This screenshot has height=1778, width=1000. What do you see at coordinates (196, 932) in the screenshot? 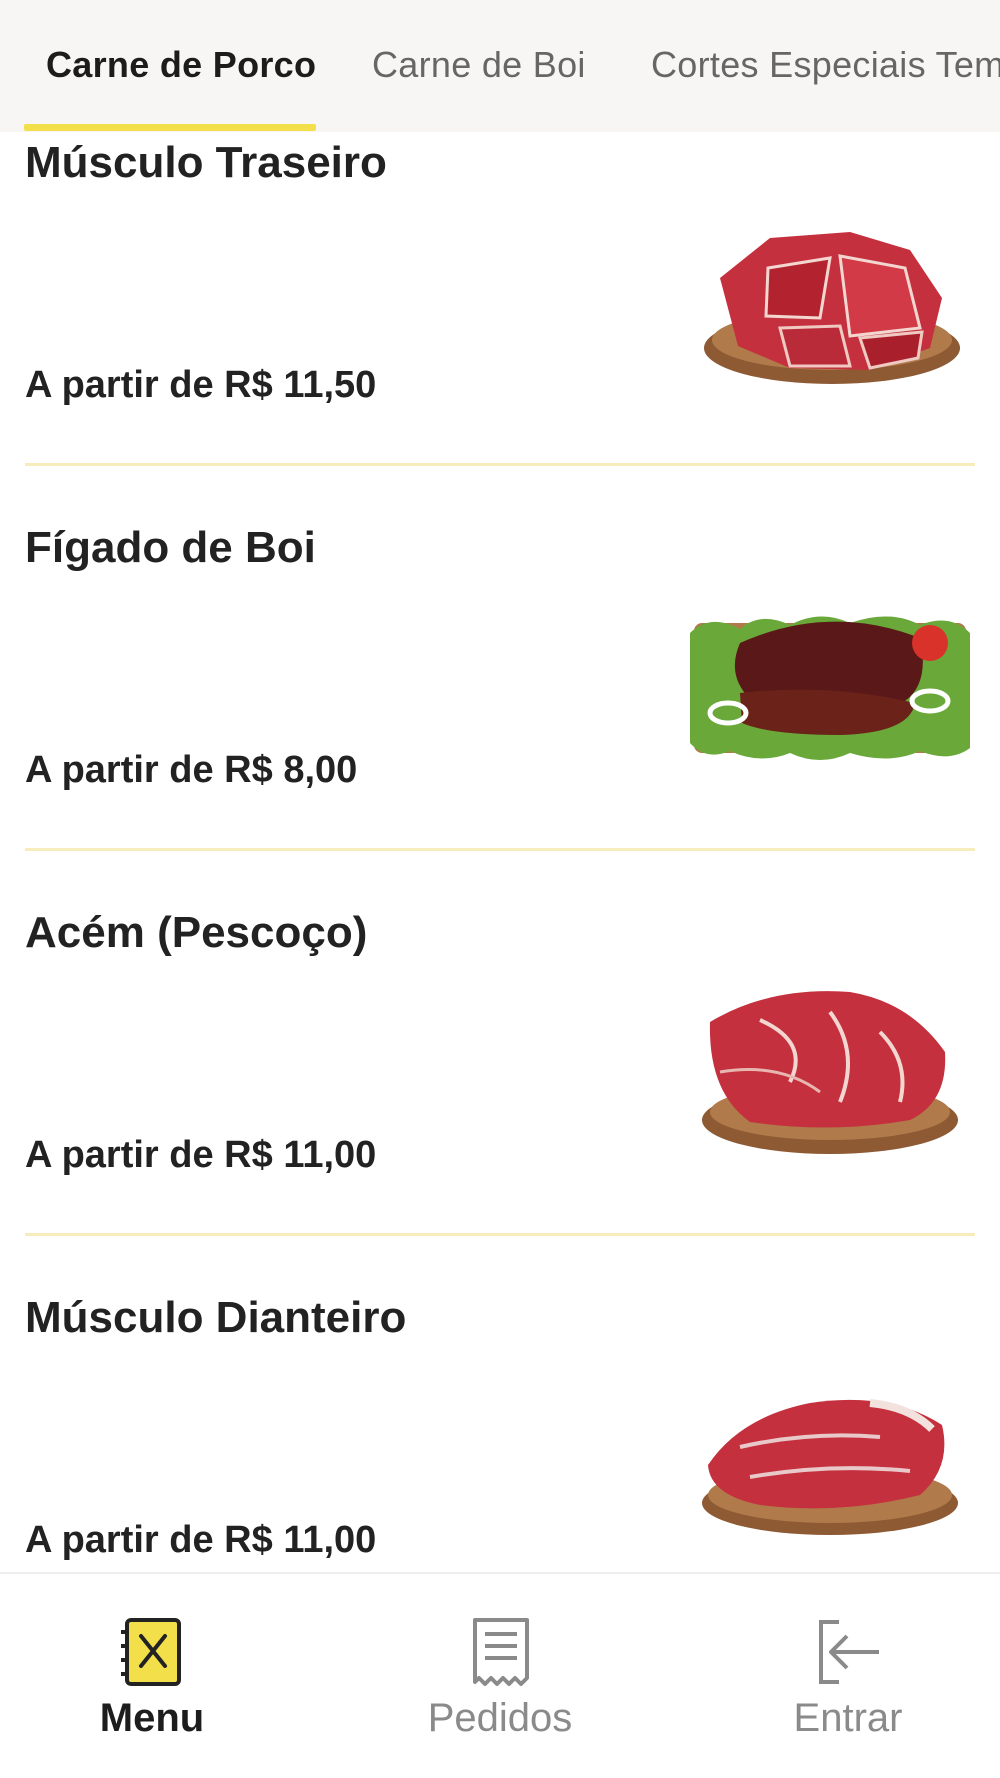
I see `product-name: Acém (Pescoço)` at bounding box center [196, 932].